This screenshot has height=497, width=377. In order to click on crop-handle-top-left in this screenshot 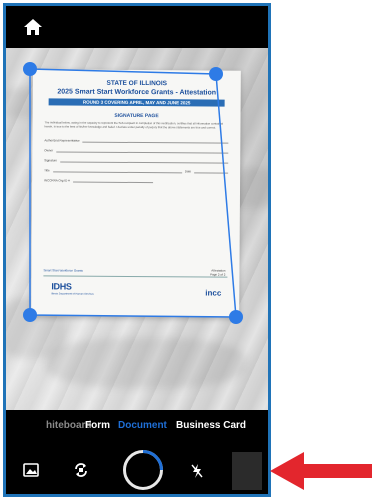, I will do `click(30, 69)`.